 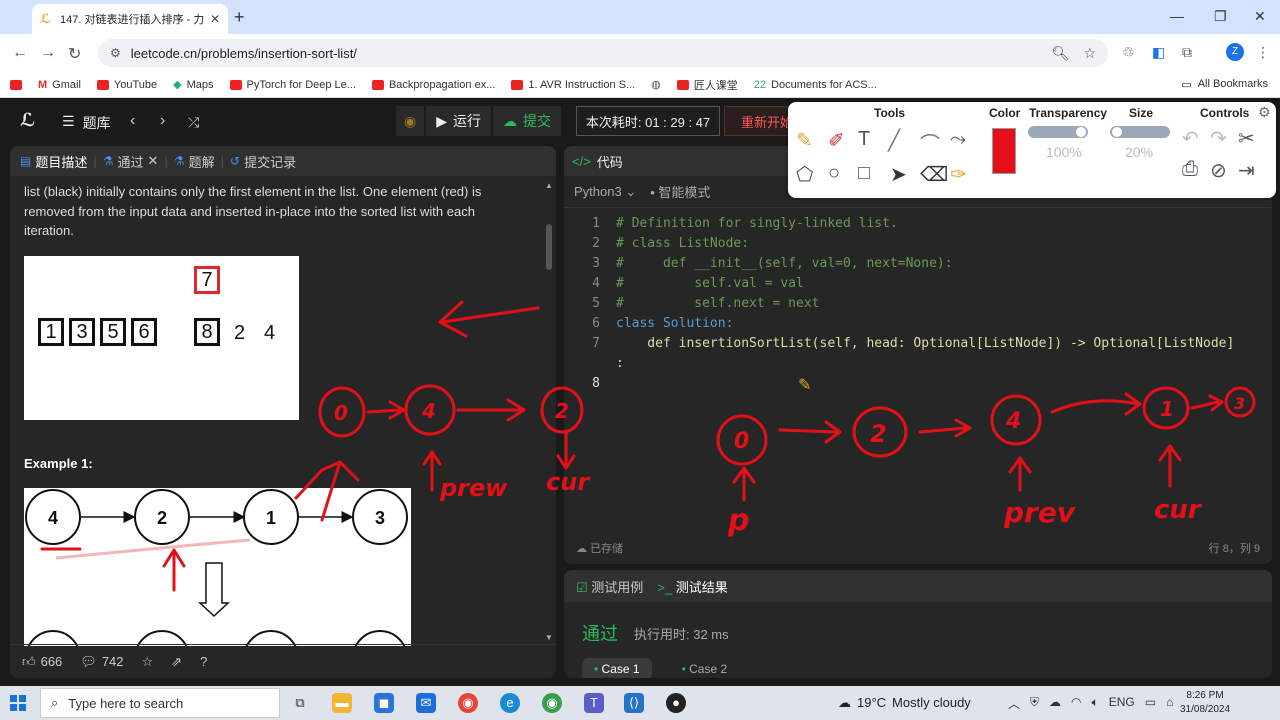 What do you see at coordinates (1205, 703) in the screenshot?
I see `taskbar-clock: 8:26 PM 31/08/2024` at bounding box center [1205, 703].